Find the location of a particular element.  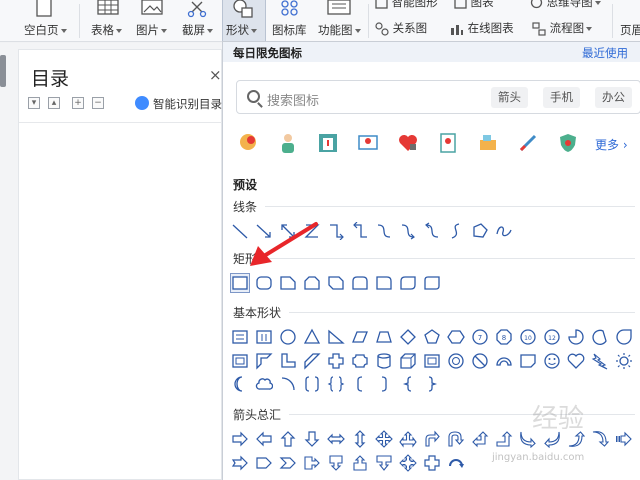

chart-button: 图表 is located at coordinates (474, 5).